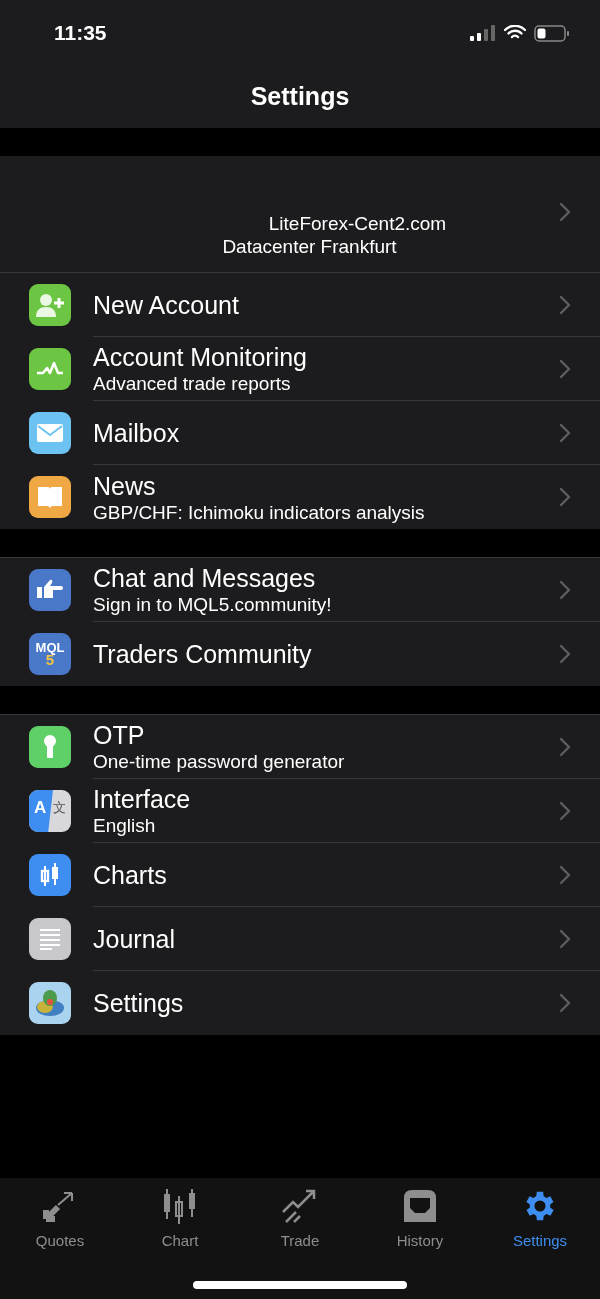 The height and width of the screenshot is (1299, 600). Describe the element at coordinates (300, 433) in the screenshot. I see `settings-row: Mailbox` at that location.